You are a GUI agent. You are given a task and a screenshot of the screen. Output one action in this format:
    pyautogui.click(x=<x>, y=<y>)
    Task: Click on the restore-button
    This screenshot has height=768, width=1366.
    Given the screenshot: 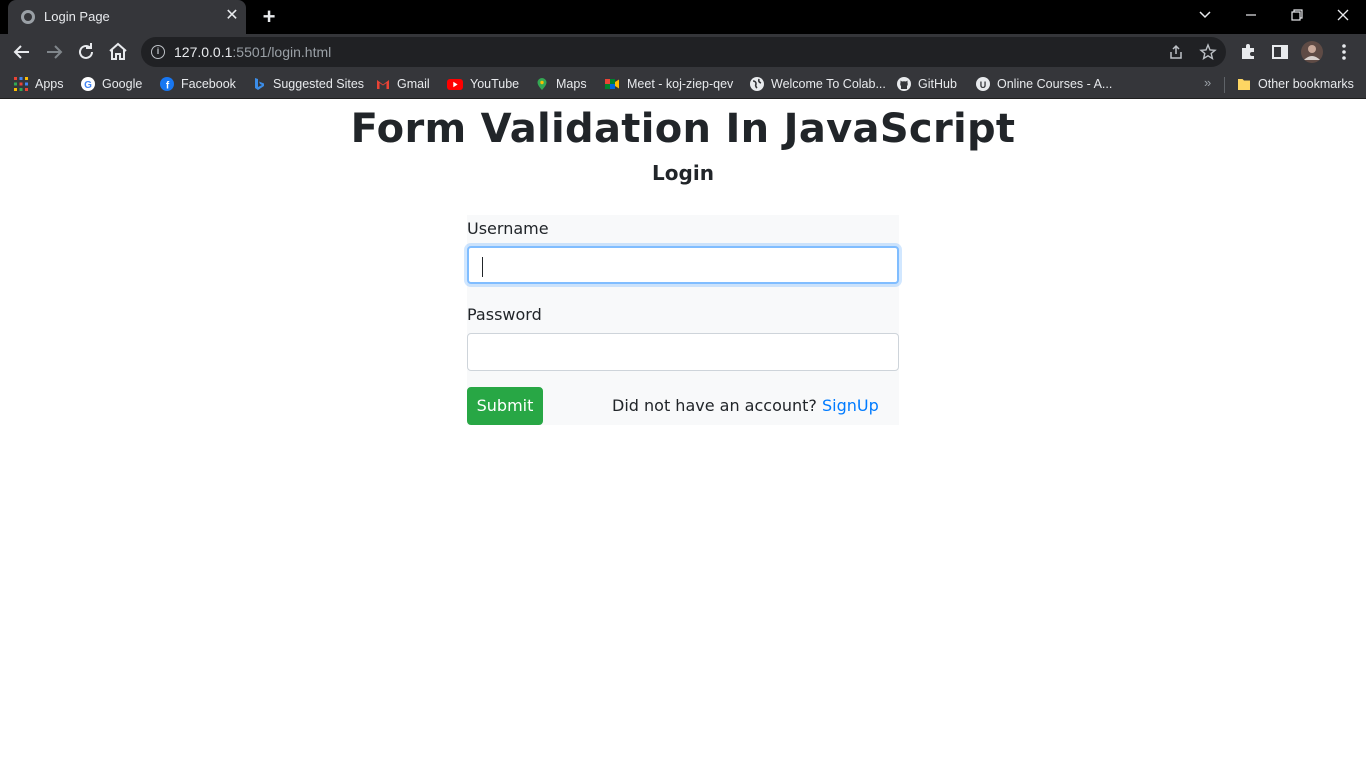 What is the action you would take?
    pyautogui.click(x=1297, y=15)
    